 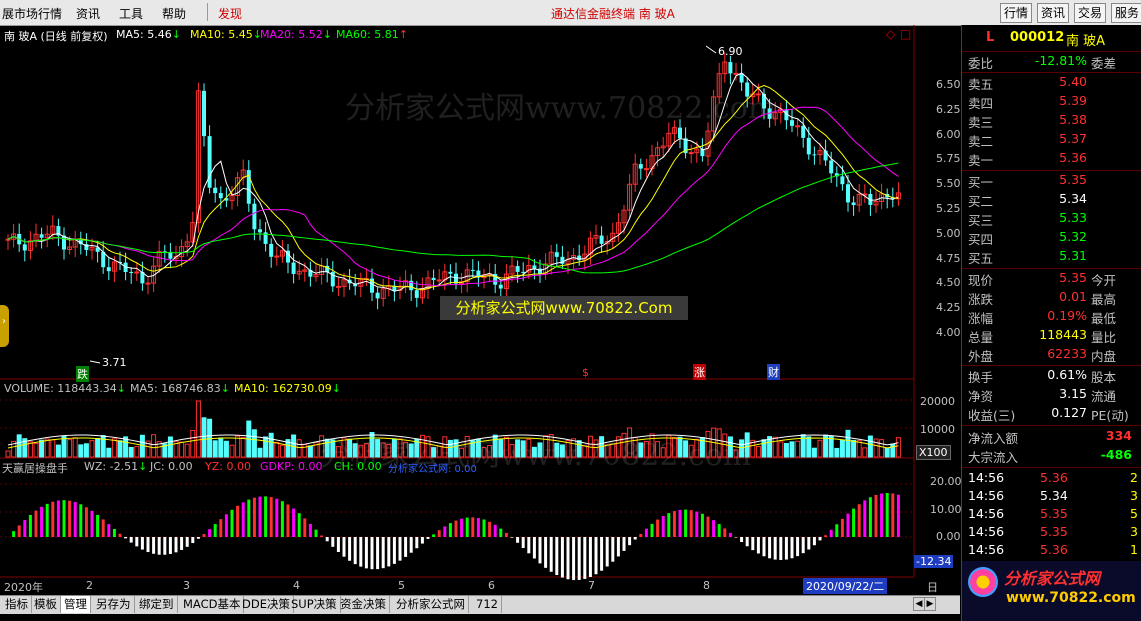 What do you see at coordinates (1051, 121) in the screenshot?
I see `sell-level-row: 卖三 5.38` at bounding box center [1051, 121].